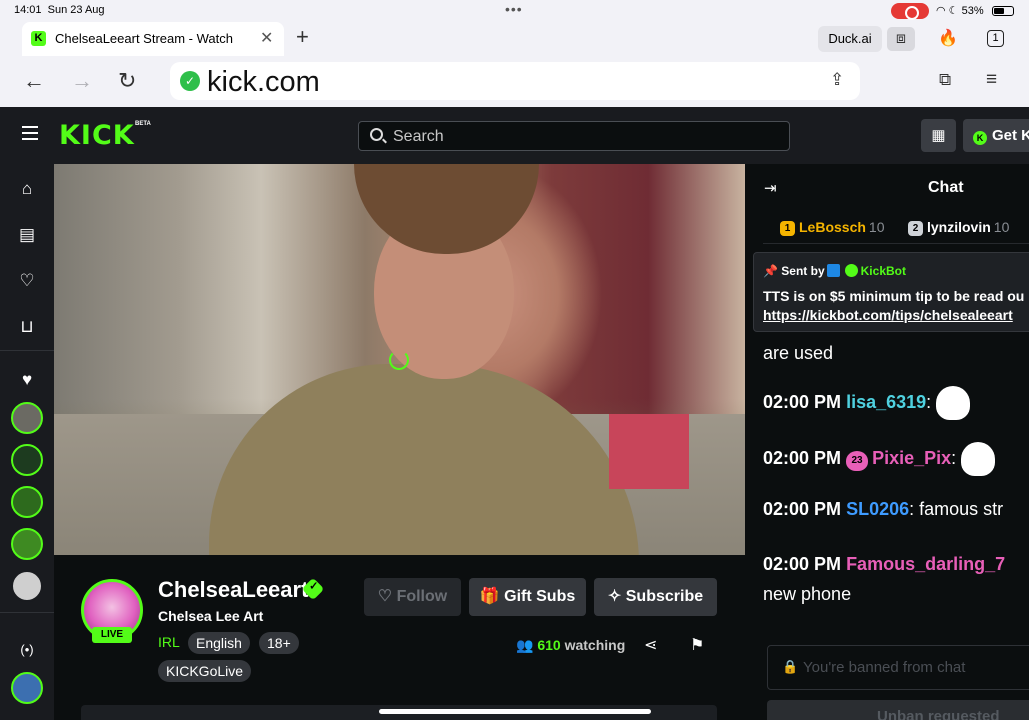  Describe the element at coordinates (655, 597) in the screenshot. I see `subscribe-button: ✧ Subscribe` at that location.